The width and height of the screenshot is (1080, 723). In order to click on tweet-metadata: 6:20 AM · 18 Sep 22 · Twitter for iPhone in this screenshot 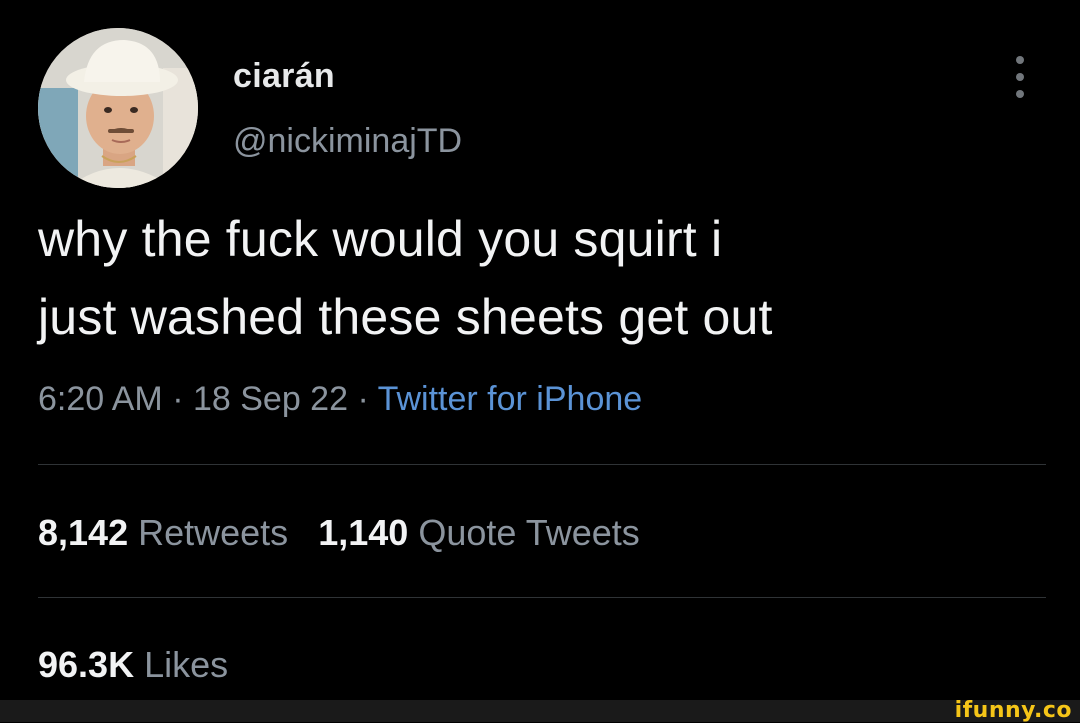, I will do `click(340, 399)`.